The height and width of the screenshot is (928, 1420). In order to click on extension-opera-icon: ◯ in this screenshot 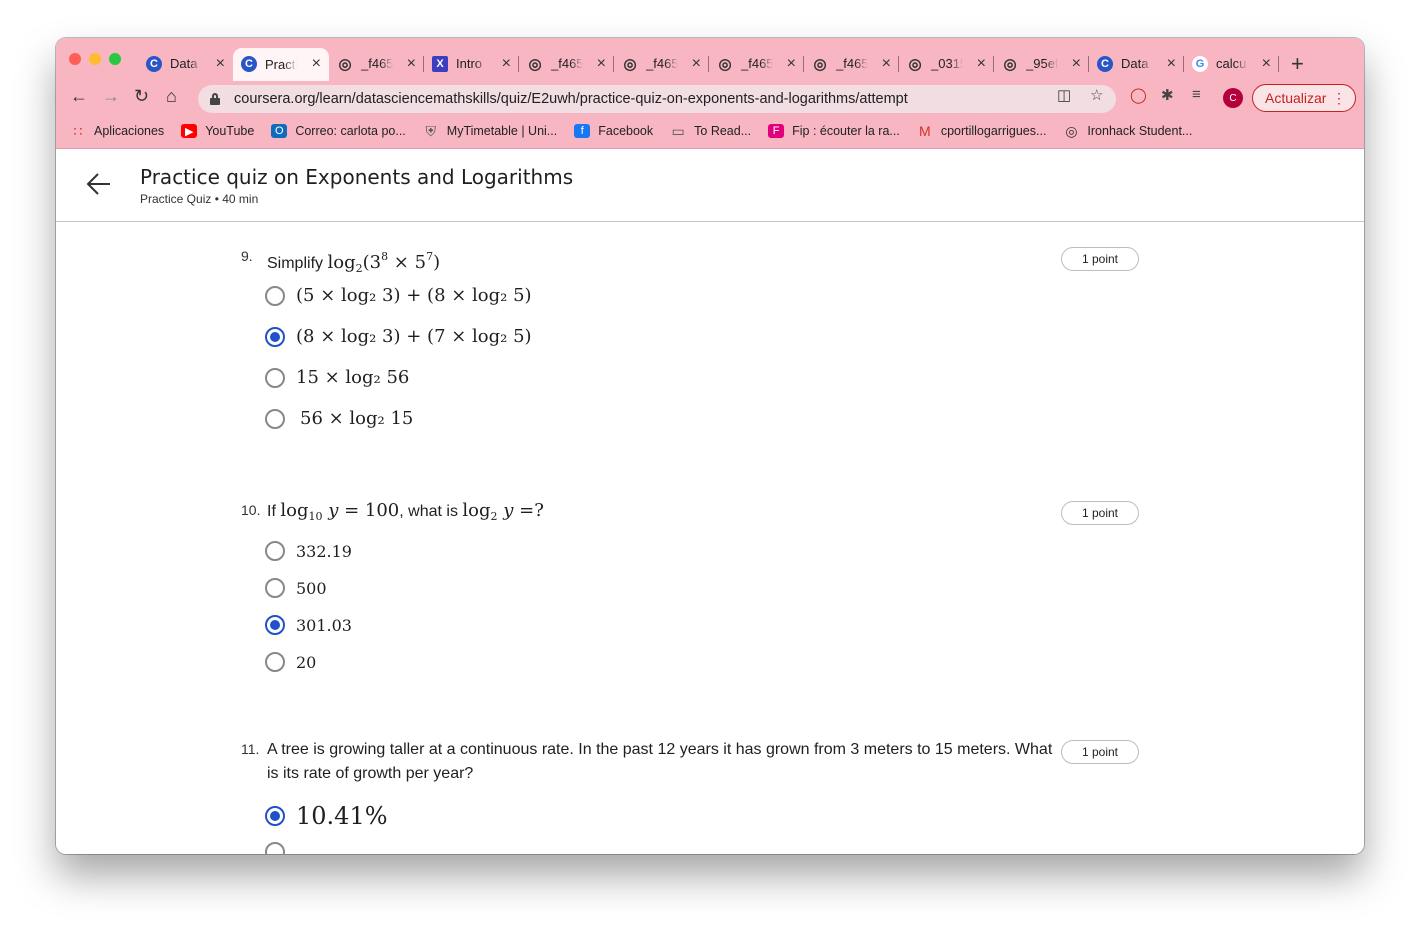, I will do `click(1138, 95)`.